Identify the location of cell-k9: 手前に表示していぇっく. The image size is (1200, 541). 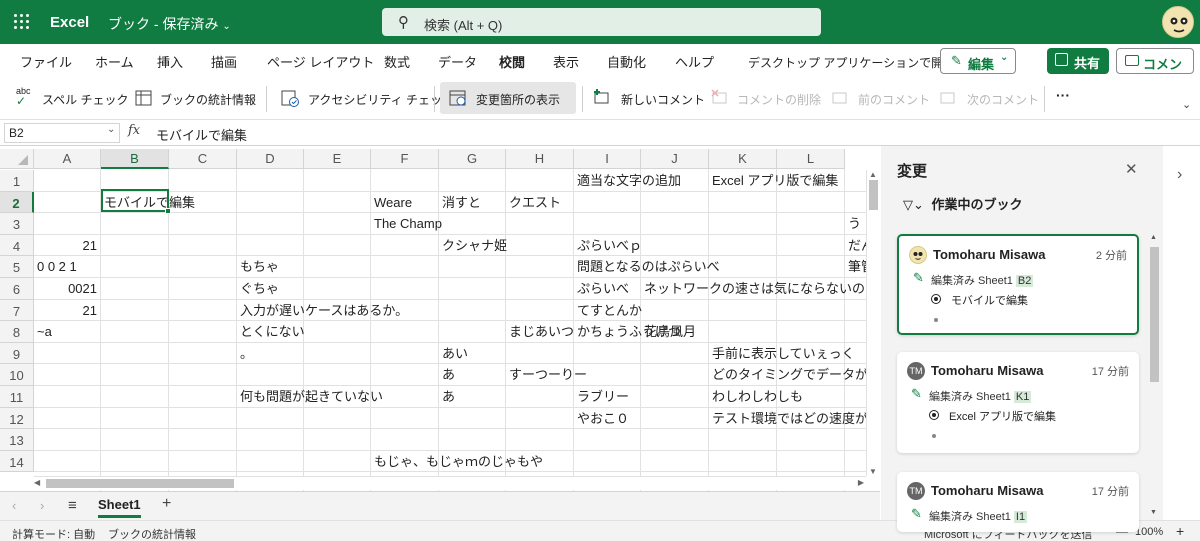
(783, 353).